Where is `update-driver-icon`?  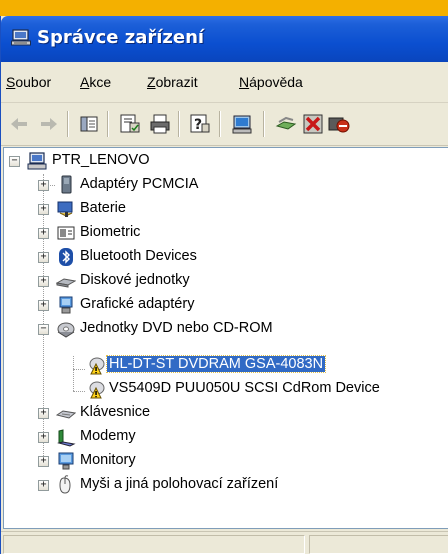
update-driver-icon is located at coordinates (286, 124).